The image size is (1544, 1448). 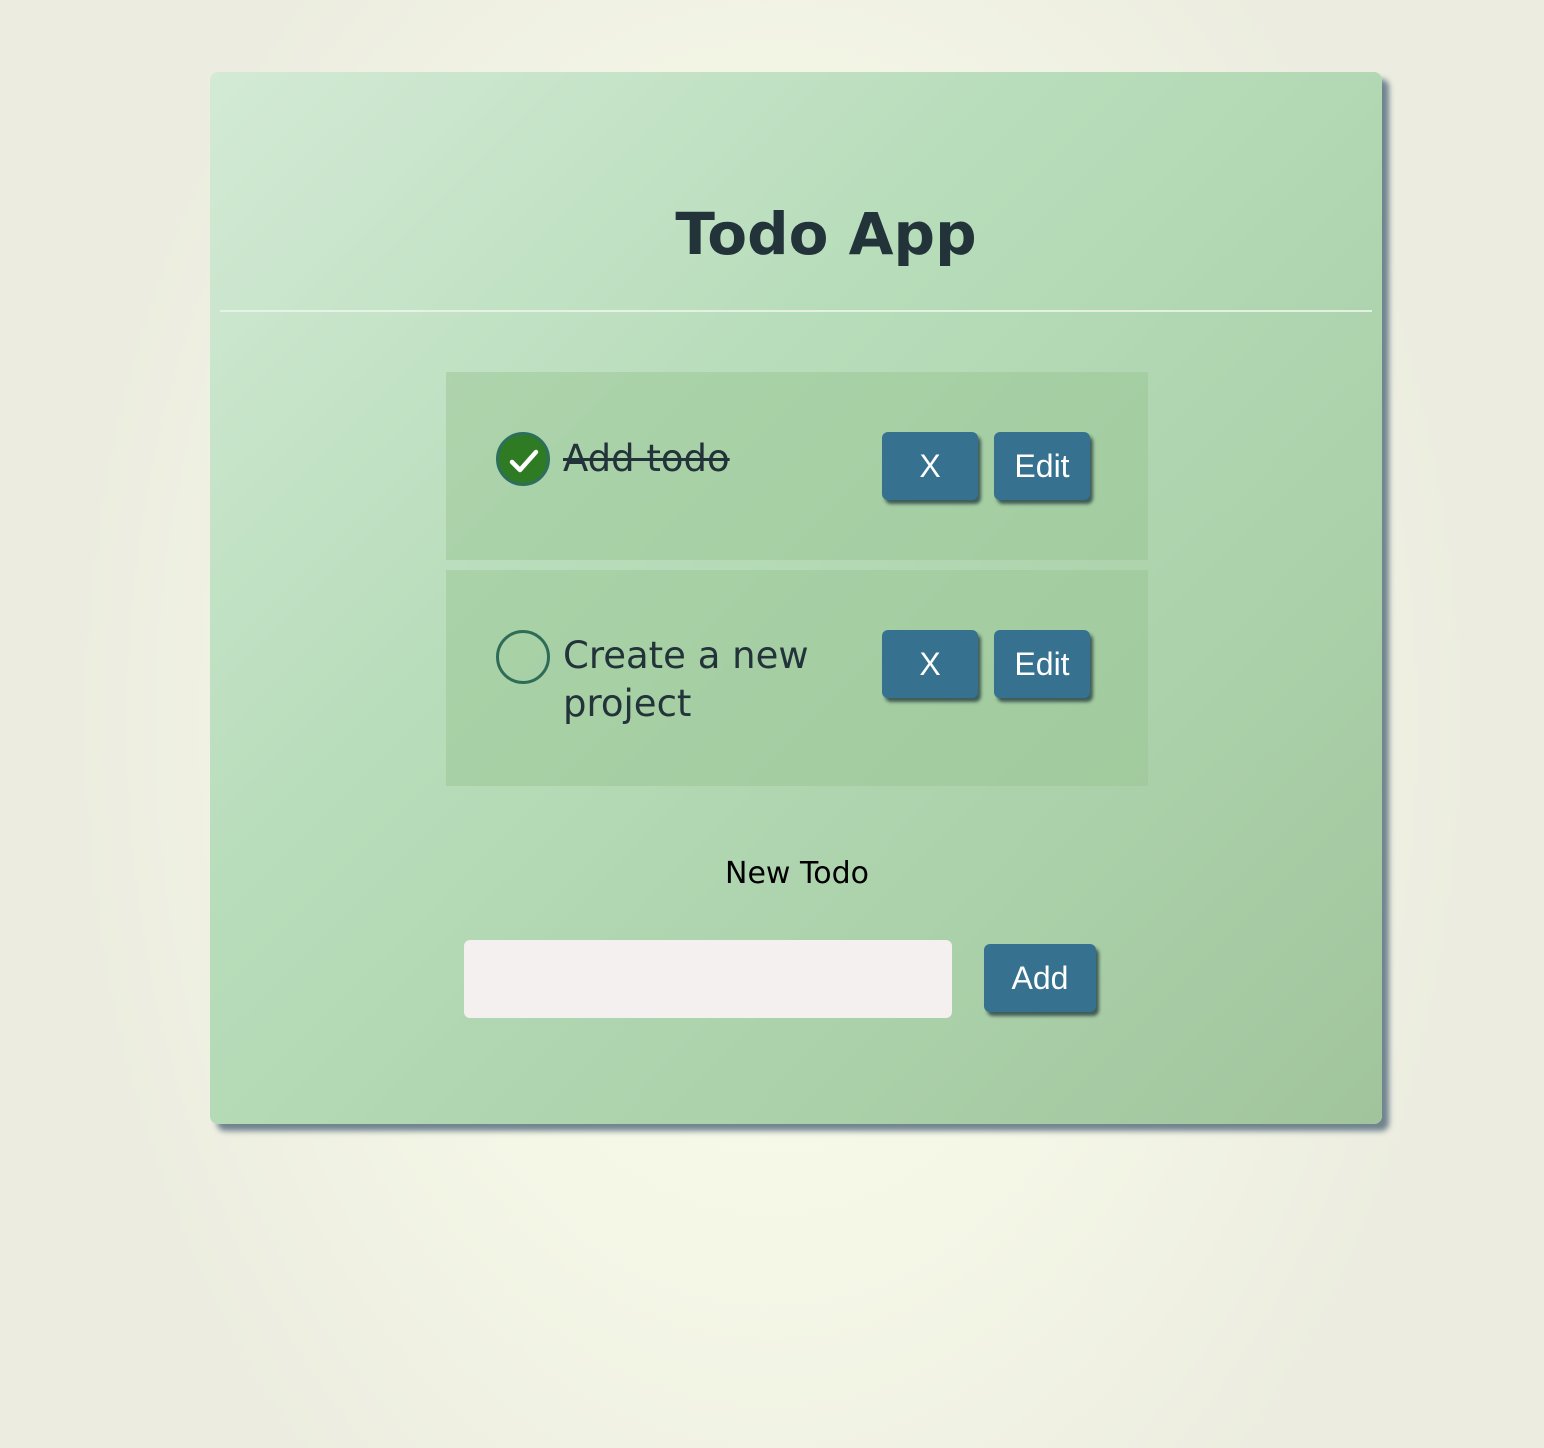 What do you see at coordinates (796, 311) in the screenshot?
I see `title-divider` at bounding box center [796, 311].